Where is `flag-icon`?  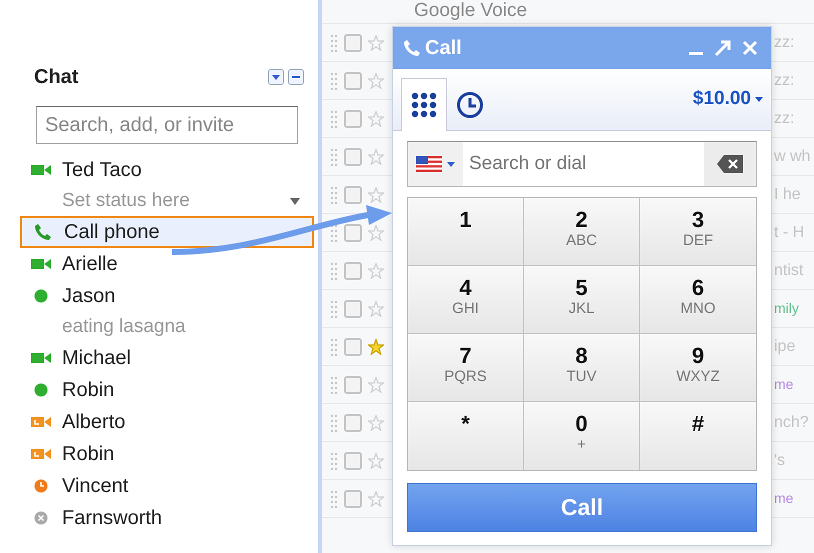 flag-icon is located at coordinates (429, 164).